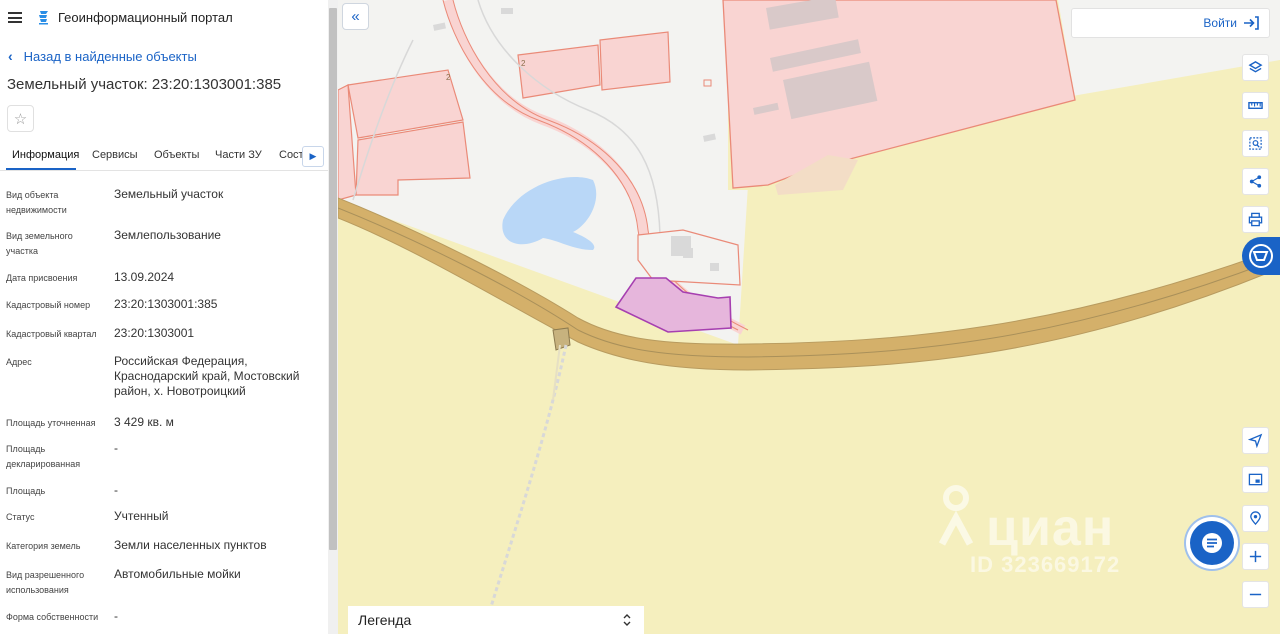 This screenshot has width=1280, height=634. What do you see at coordinates (52, 617) in the screenshot?
I see `info-label: Форма собственности` at bounding box center [52, 617].